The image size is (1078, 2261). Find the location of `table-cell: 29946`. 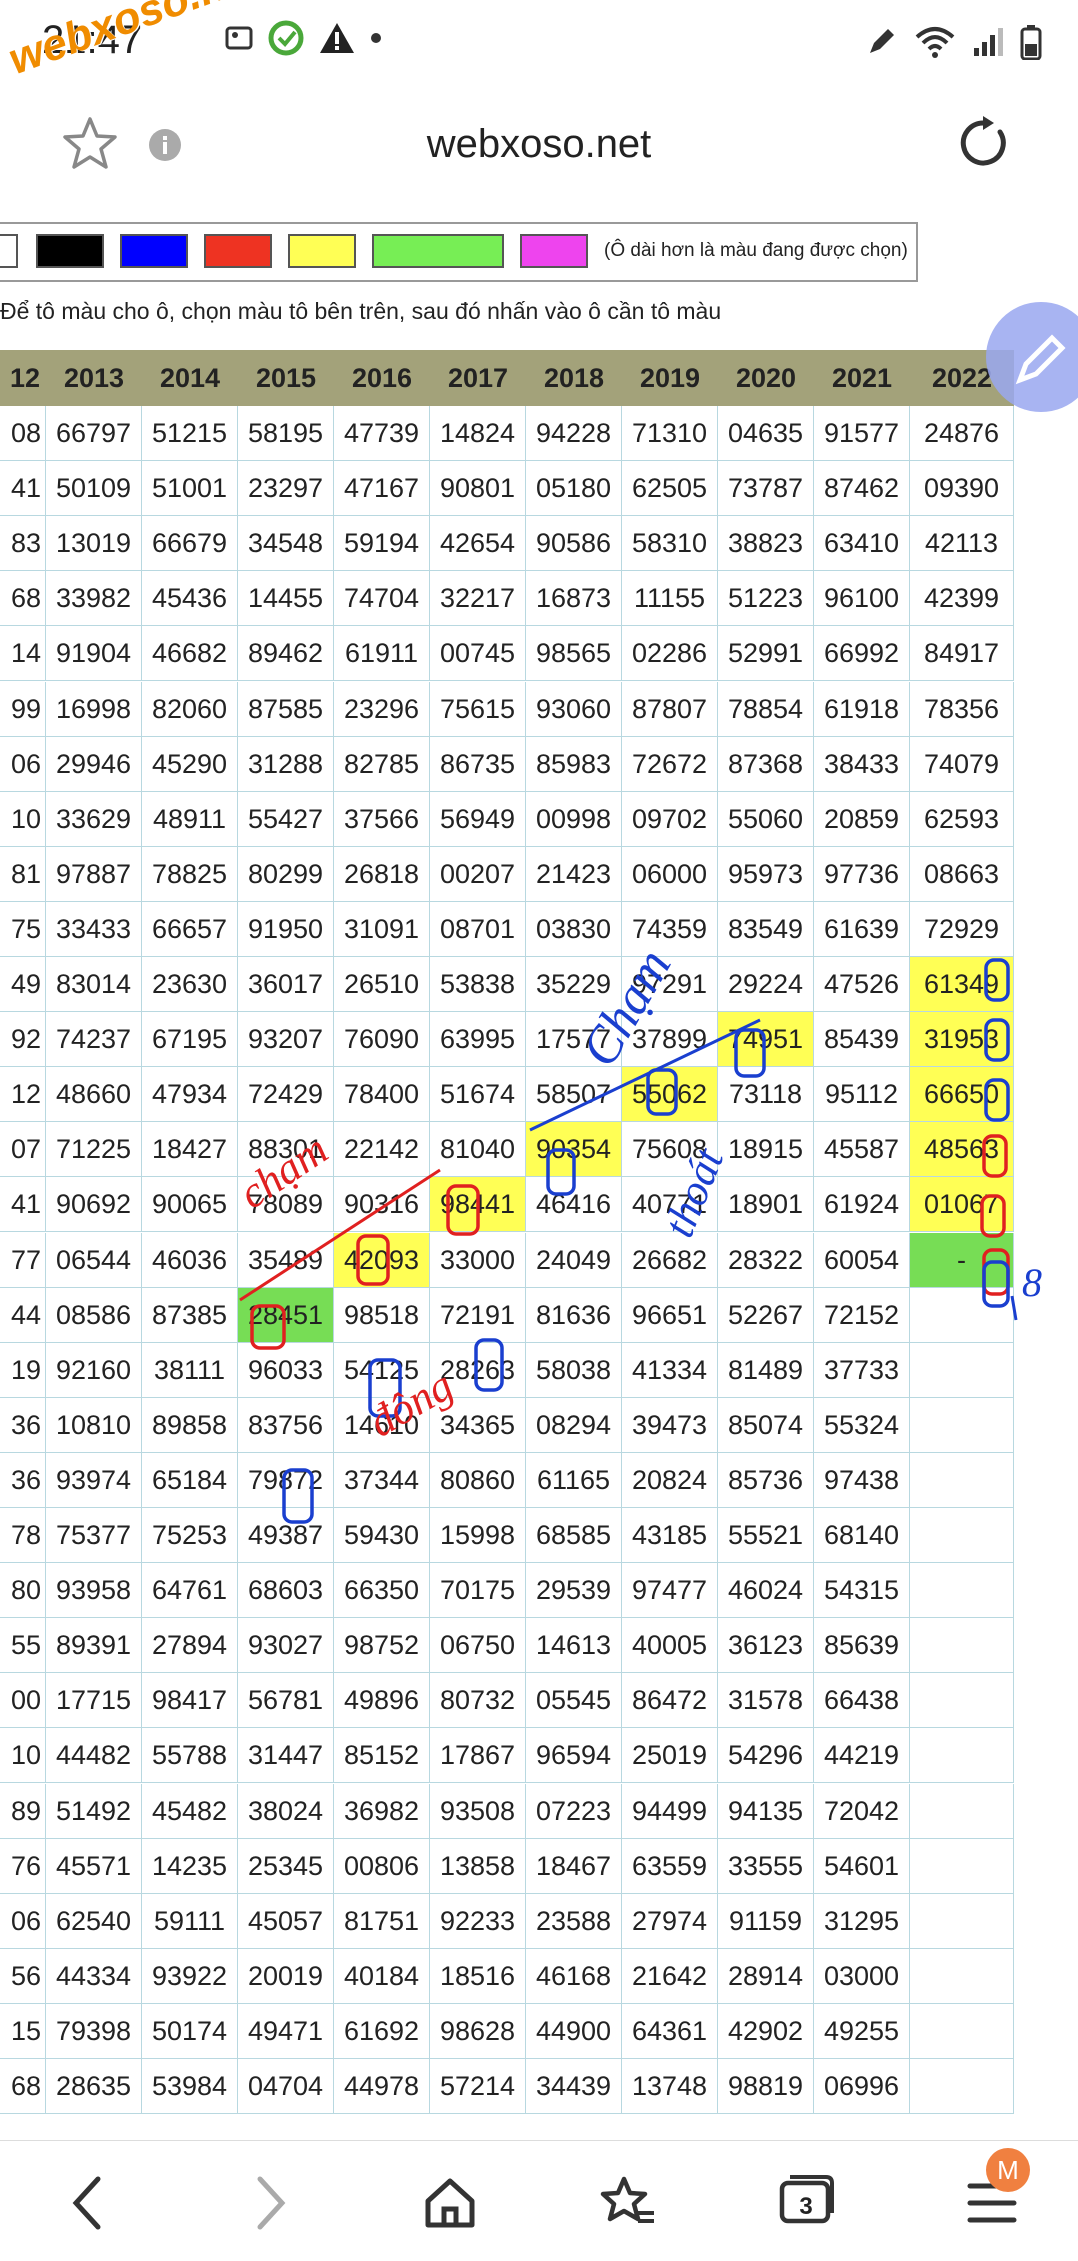

table-cell: 29946 is located at coordinates (94, 763).